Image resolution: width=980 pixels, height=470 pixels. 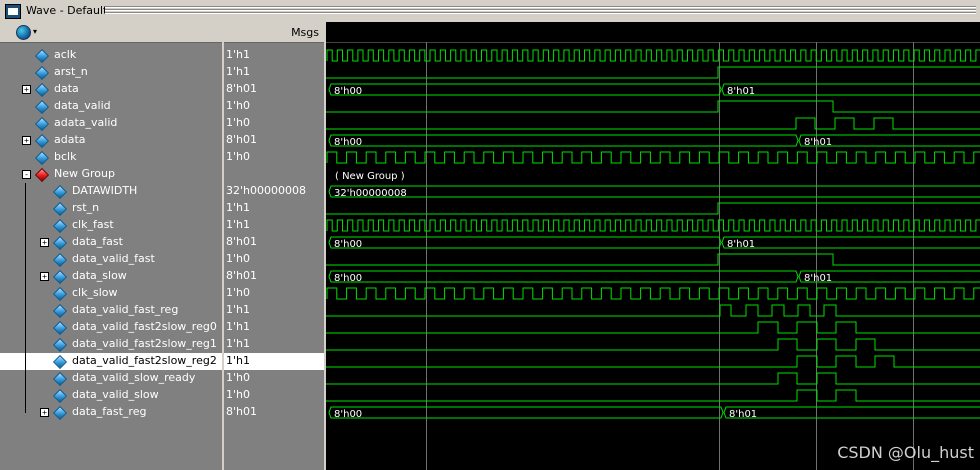 I want to click on signal-row: rst_n, so click(x=111, y=208).